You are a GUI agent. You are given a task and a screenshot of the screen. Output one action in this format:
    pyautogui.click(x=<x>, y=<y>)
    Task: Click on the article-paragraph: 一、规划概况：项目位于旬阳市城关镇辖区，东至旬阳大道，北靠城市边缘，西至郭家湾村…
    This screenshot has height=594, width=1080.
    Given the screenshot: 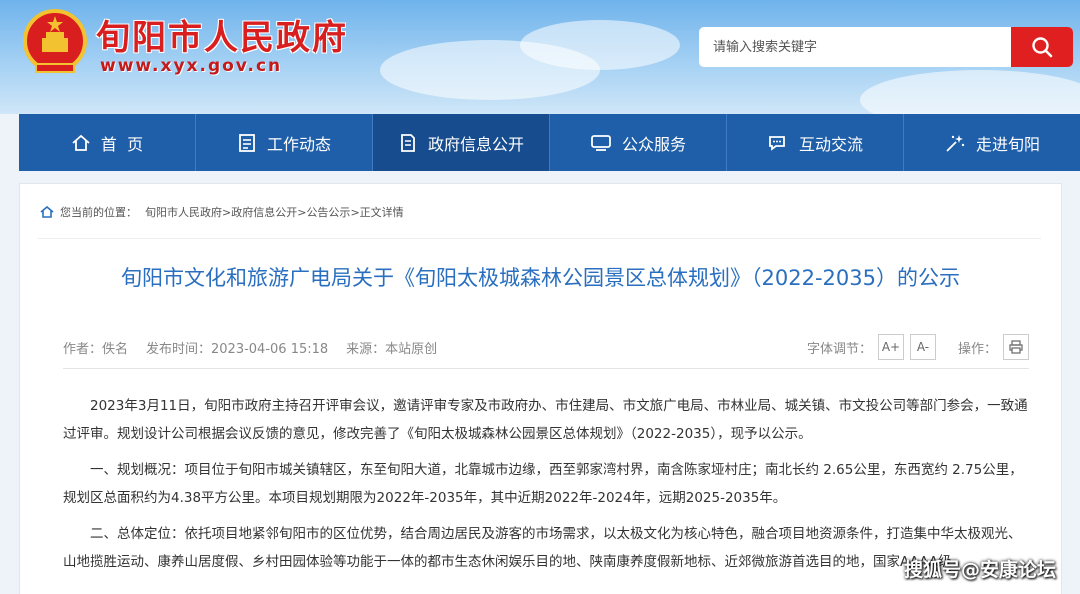 What is the action you would take?
    pyautogui.click(x=543, y=484)
    